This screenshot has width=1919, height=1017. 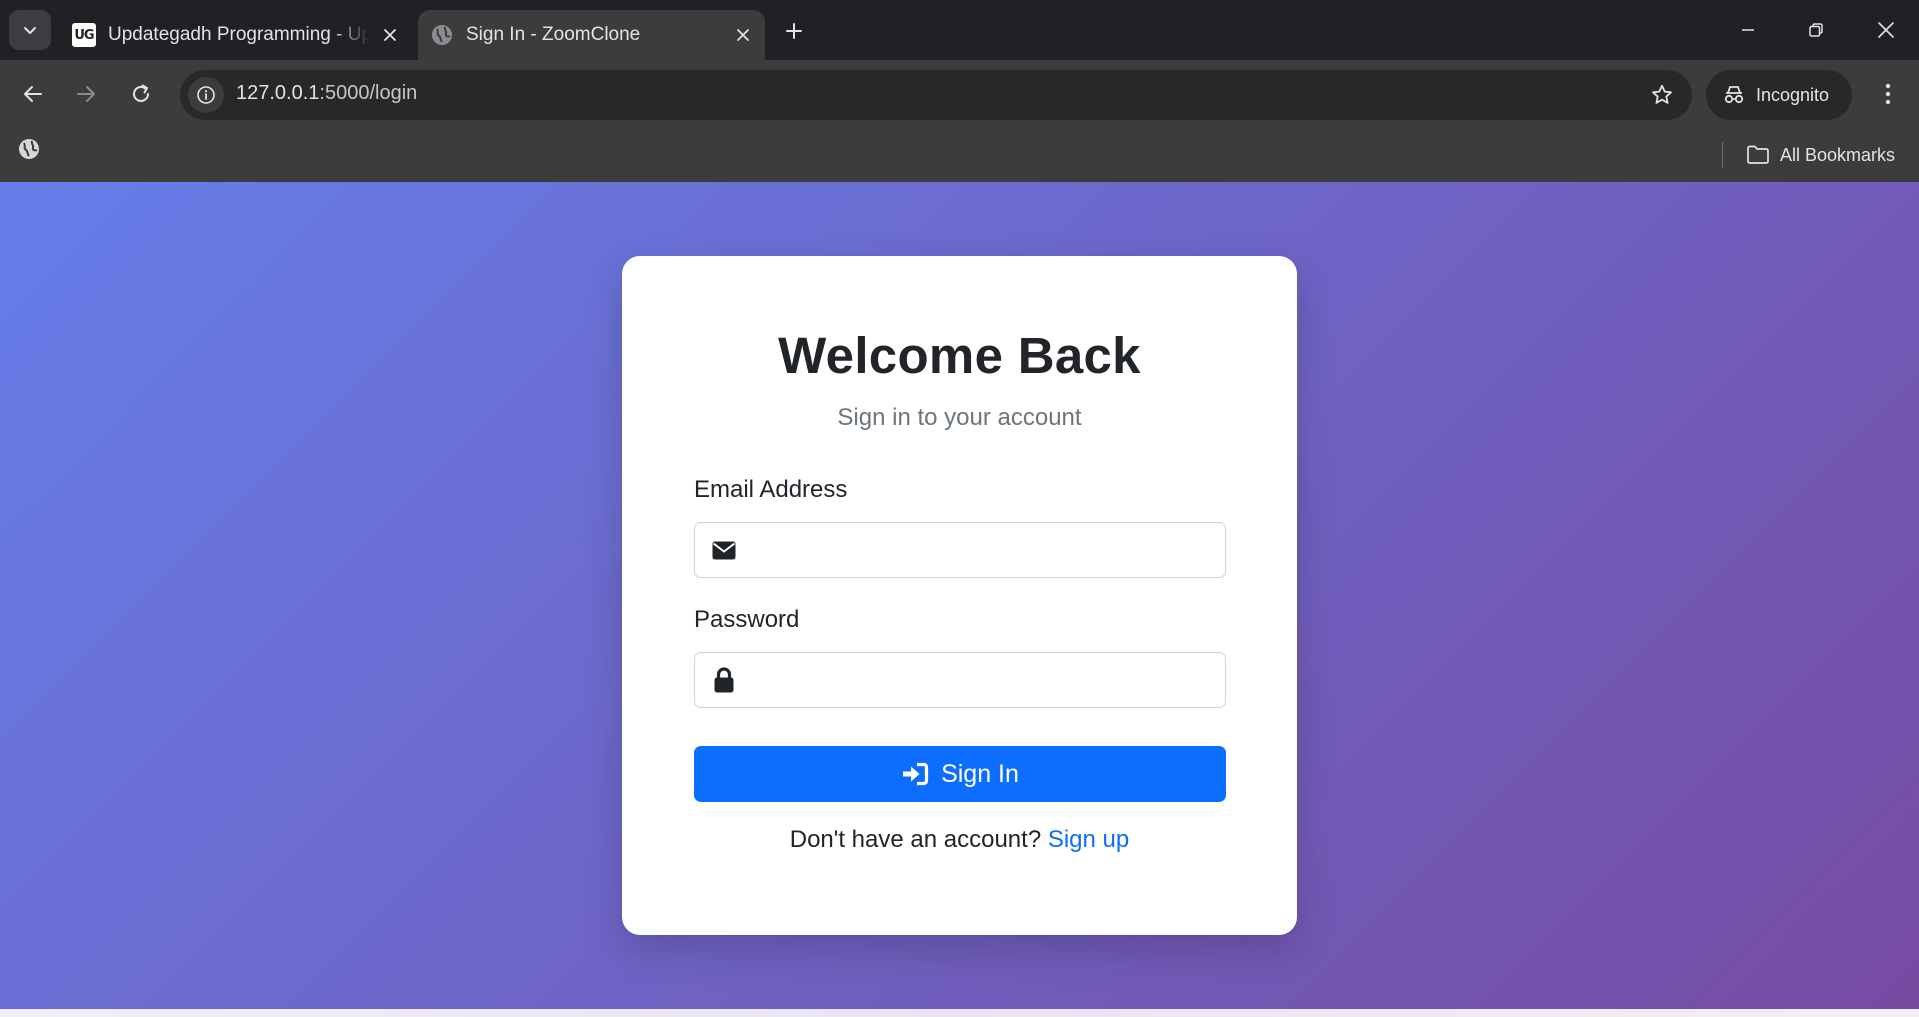 I want to click on folder-icon, so click(x=1758, y=154).